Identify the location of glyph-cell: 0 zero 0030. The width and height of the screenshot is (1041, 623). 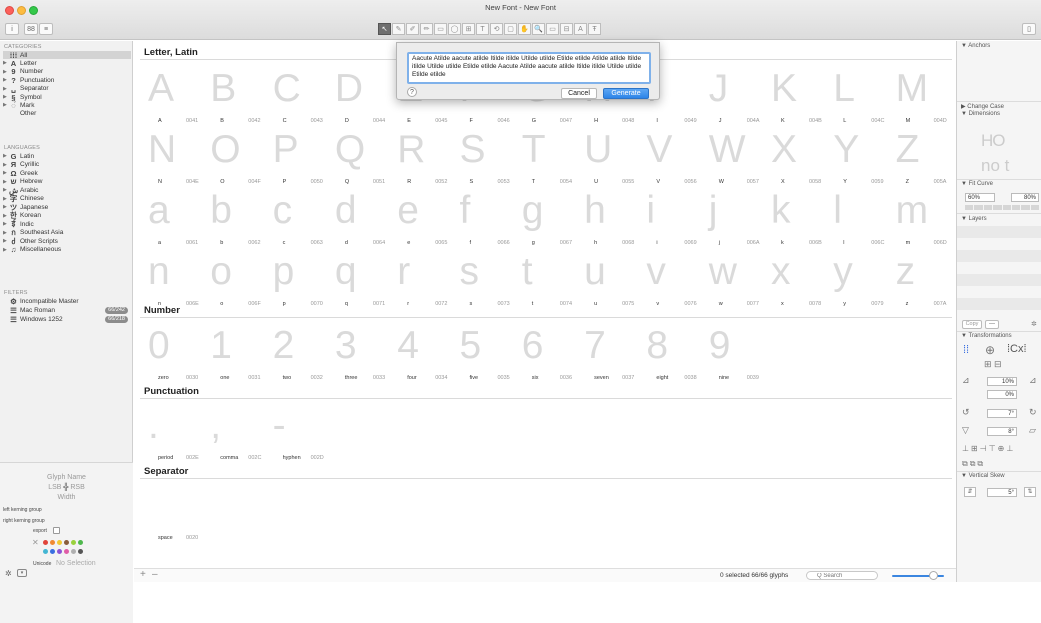
(179, 353).